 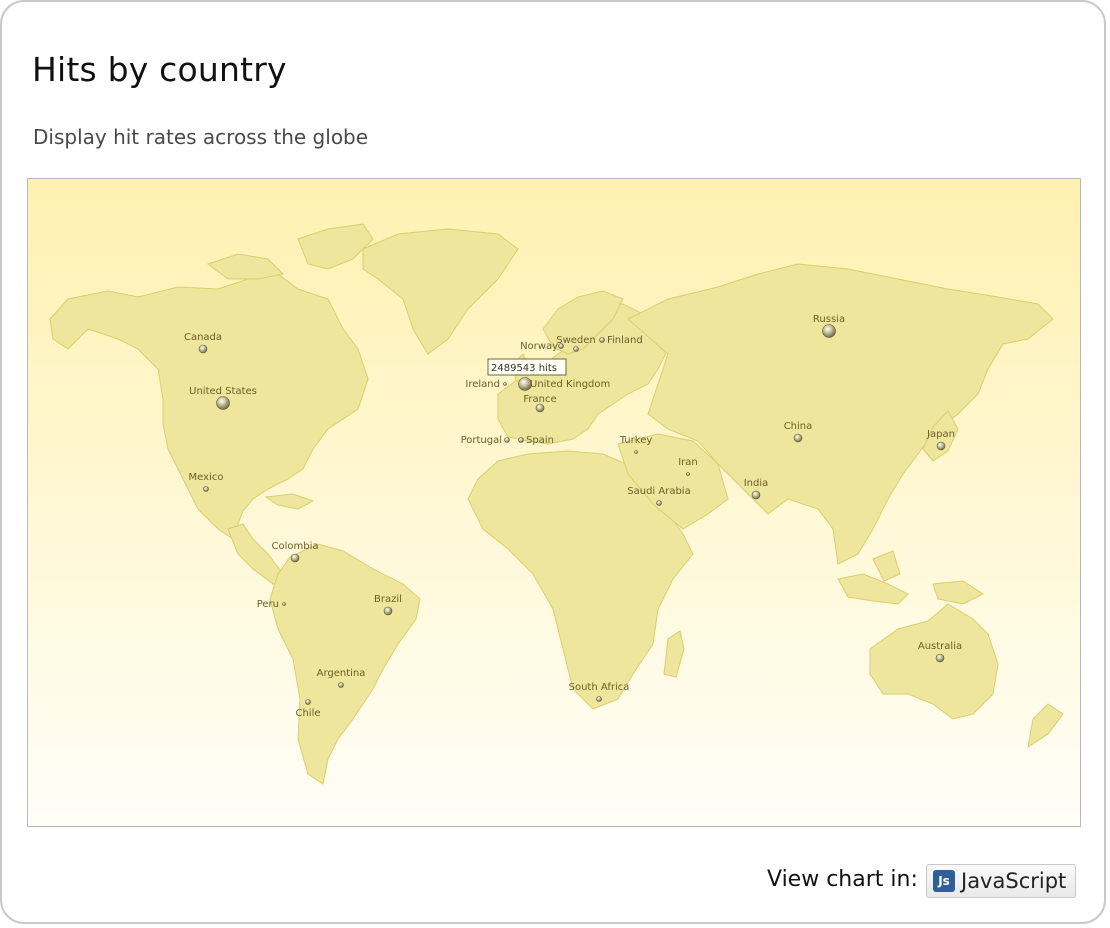 I want to click on marker-japan, so click(x=941, y=446).